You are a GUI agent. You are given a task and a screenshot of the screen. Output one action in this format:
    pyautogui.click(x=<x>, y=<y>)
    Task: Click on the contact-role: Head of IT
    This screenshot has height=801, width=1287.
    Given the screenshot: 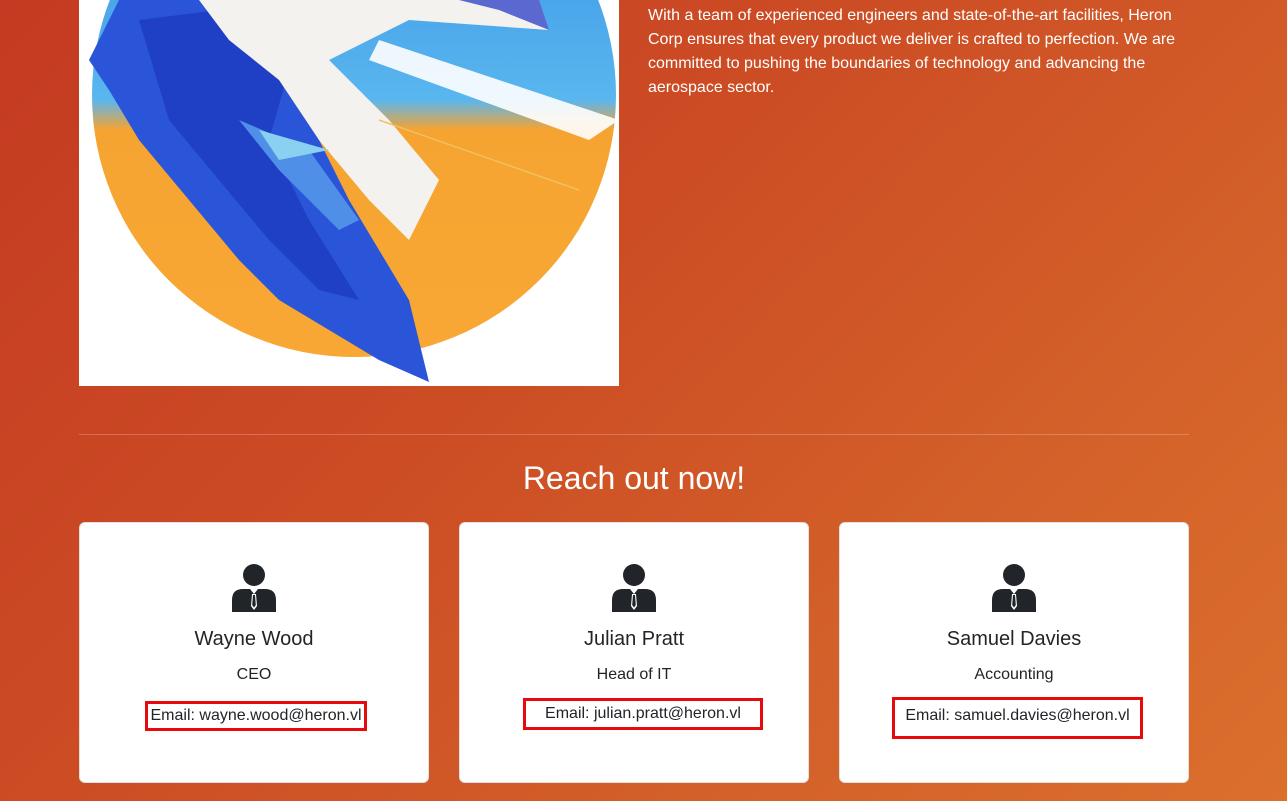 What is the action you would take?
    pyautogui.click(x=634, y=674)
    